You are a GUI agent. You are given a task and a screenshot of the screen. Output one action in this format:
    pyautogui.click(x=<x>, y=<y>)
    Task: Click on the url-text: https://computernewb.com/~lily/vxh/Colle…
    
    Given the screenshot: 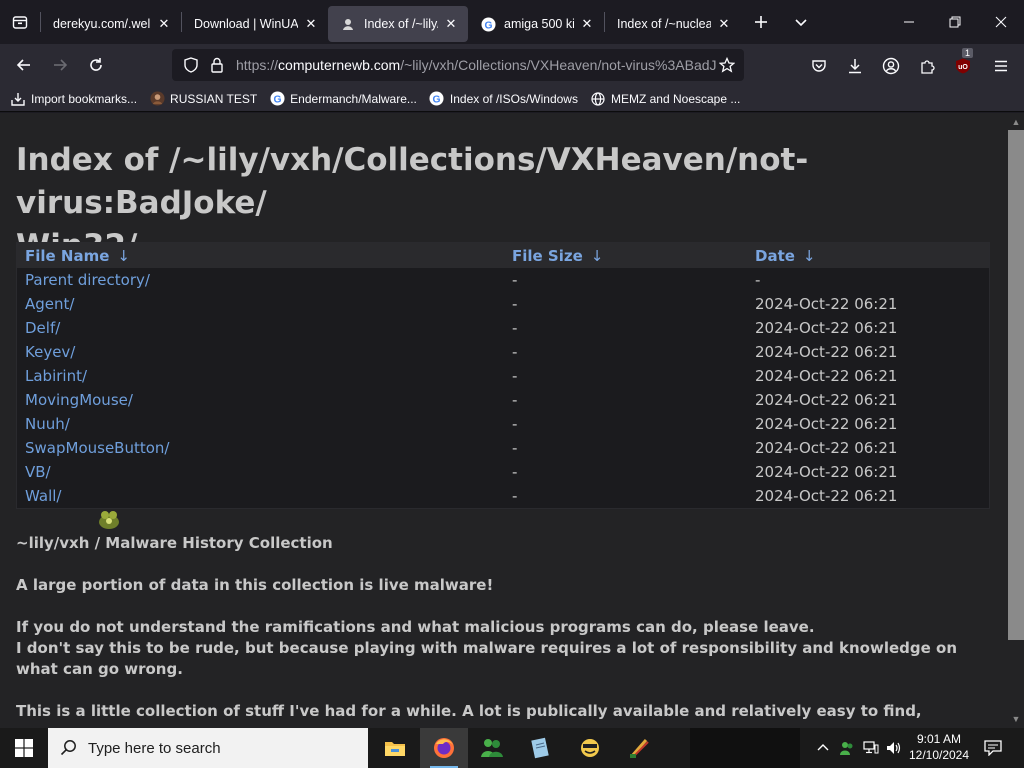 What is the action you would take?
    pyautogui.click(x=476, y=65)
    